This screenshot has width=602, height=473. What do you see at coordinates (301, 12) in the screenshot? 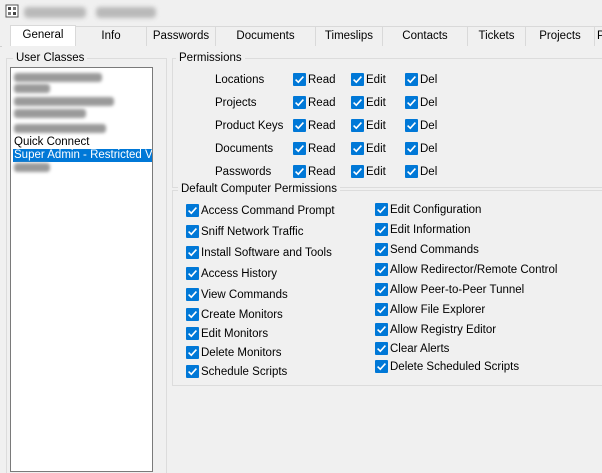
I see `title-bar` at bounding box center [301, 12].